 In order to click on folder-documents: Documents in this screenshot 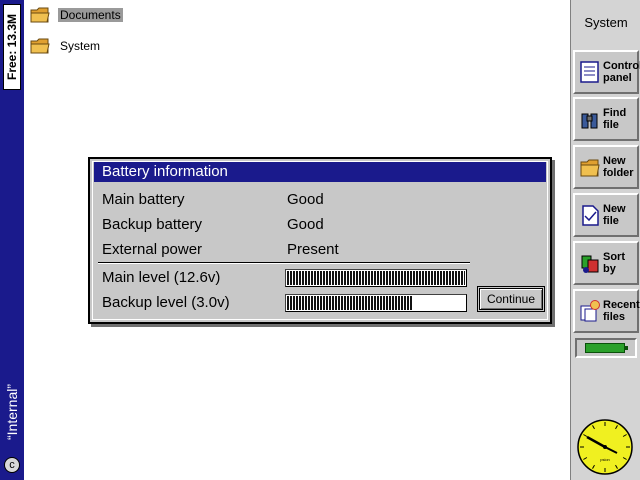, I will do `click(76, 15)`.